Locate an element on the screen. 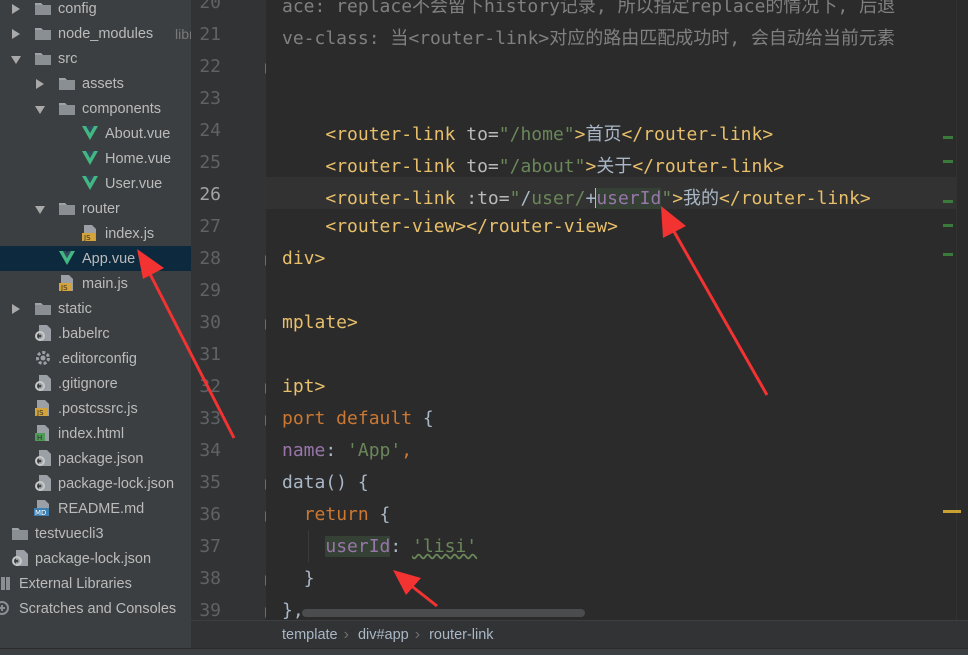  tree-item-readme-md: MD README.md is located at coordinates (95, 508).